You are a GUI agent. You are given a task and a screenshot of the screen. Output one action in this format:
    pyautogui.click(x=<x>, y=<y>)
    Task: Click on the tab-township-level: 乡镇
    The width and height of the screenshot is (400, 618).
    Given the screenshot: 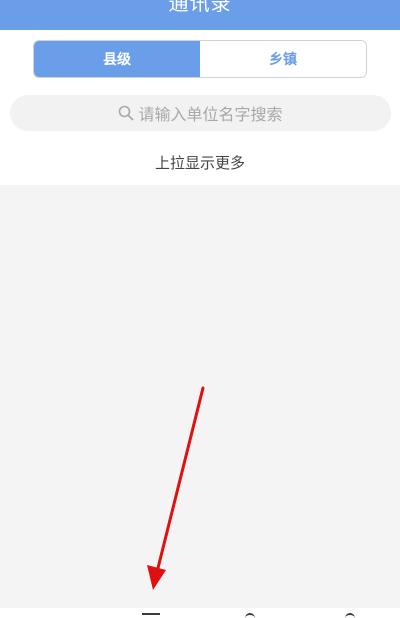 What is the action you would take?
    pyautogui.click(x=283, y=59)
    